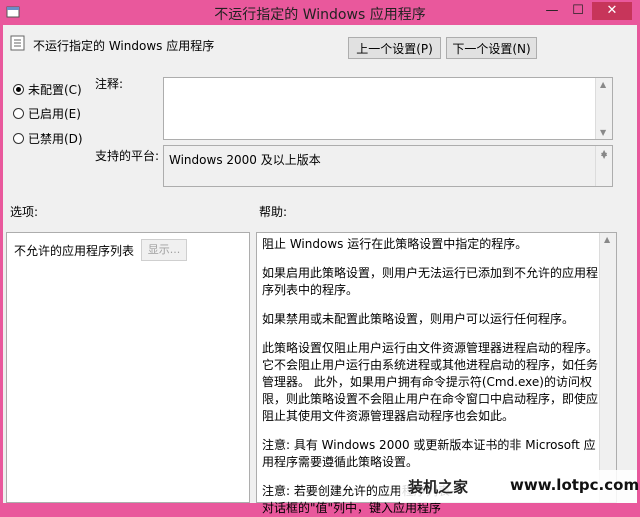 The width and height of the screenshot is (640, 517). Describe the element at coordinates (273, 212) in the screenshot. I see `help-header: 帮助:` at that location.